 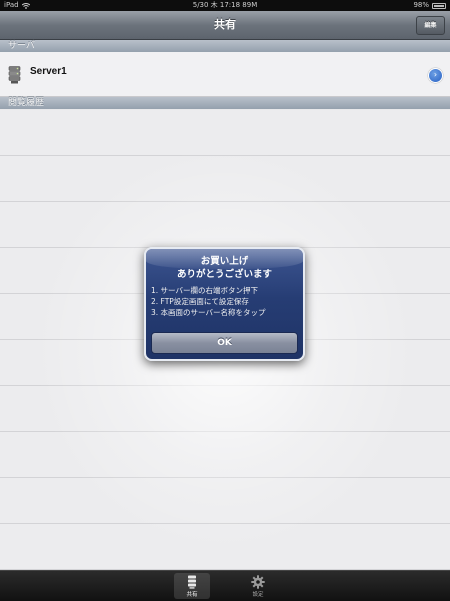 I want to click on tab-bar: 共有 設定, so click(x=225, y=585).